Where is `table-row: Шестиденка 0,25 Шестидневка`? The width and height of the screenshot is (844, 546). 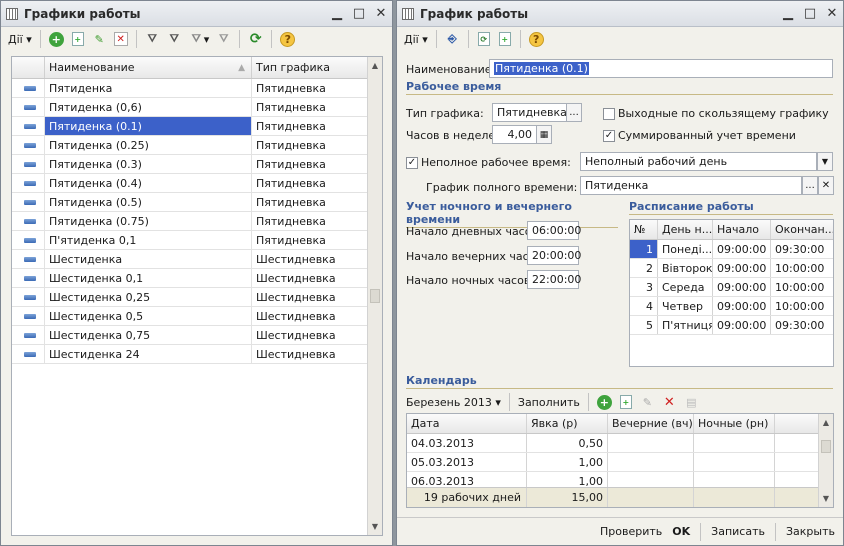 table-row: Шестиденка 0,25 Шестидневка is located at coordinates (190, 297).